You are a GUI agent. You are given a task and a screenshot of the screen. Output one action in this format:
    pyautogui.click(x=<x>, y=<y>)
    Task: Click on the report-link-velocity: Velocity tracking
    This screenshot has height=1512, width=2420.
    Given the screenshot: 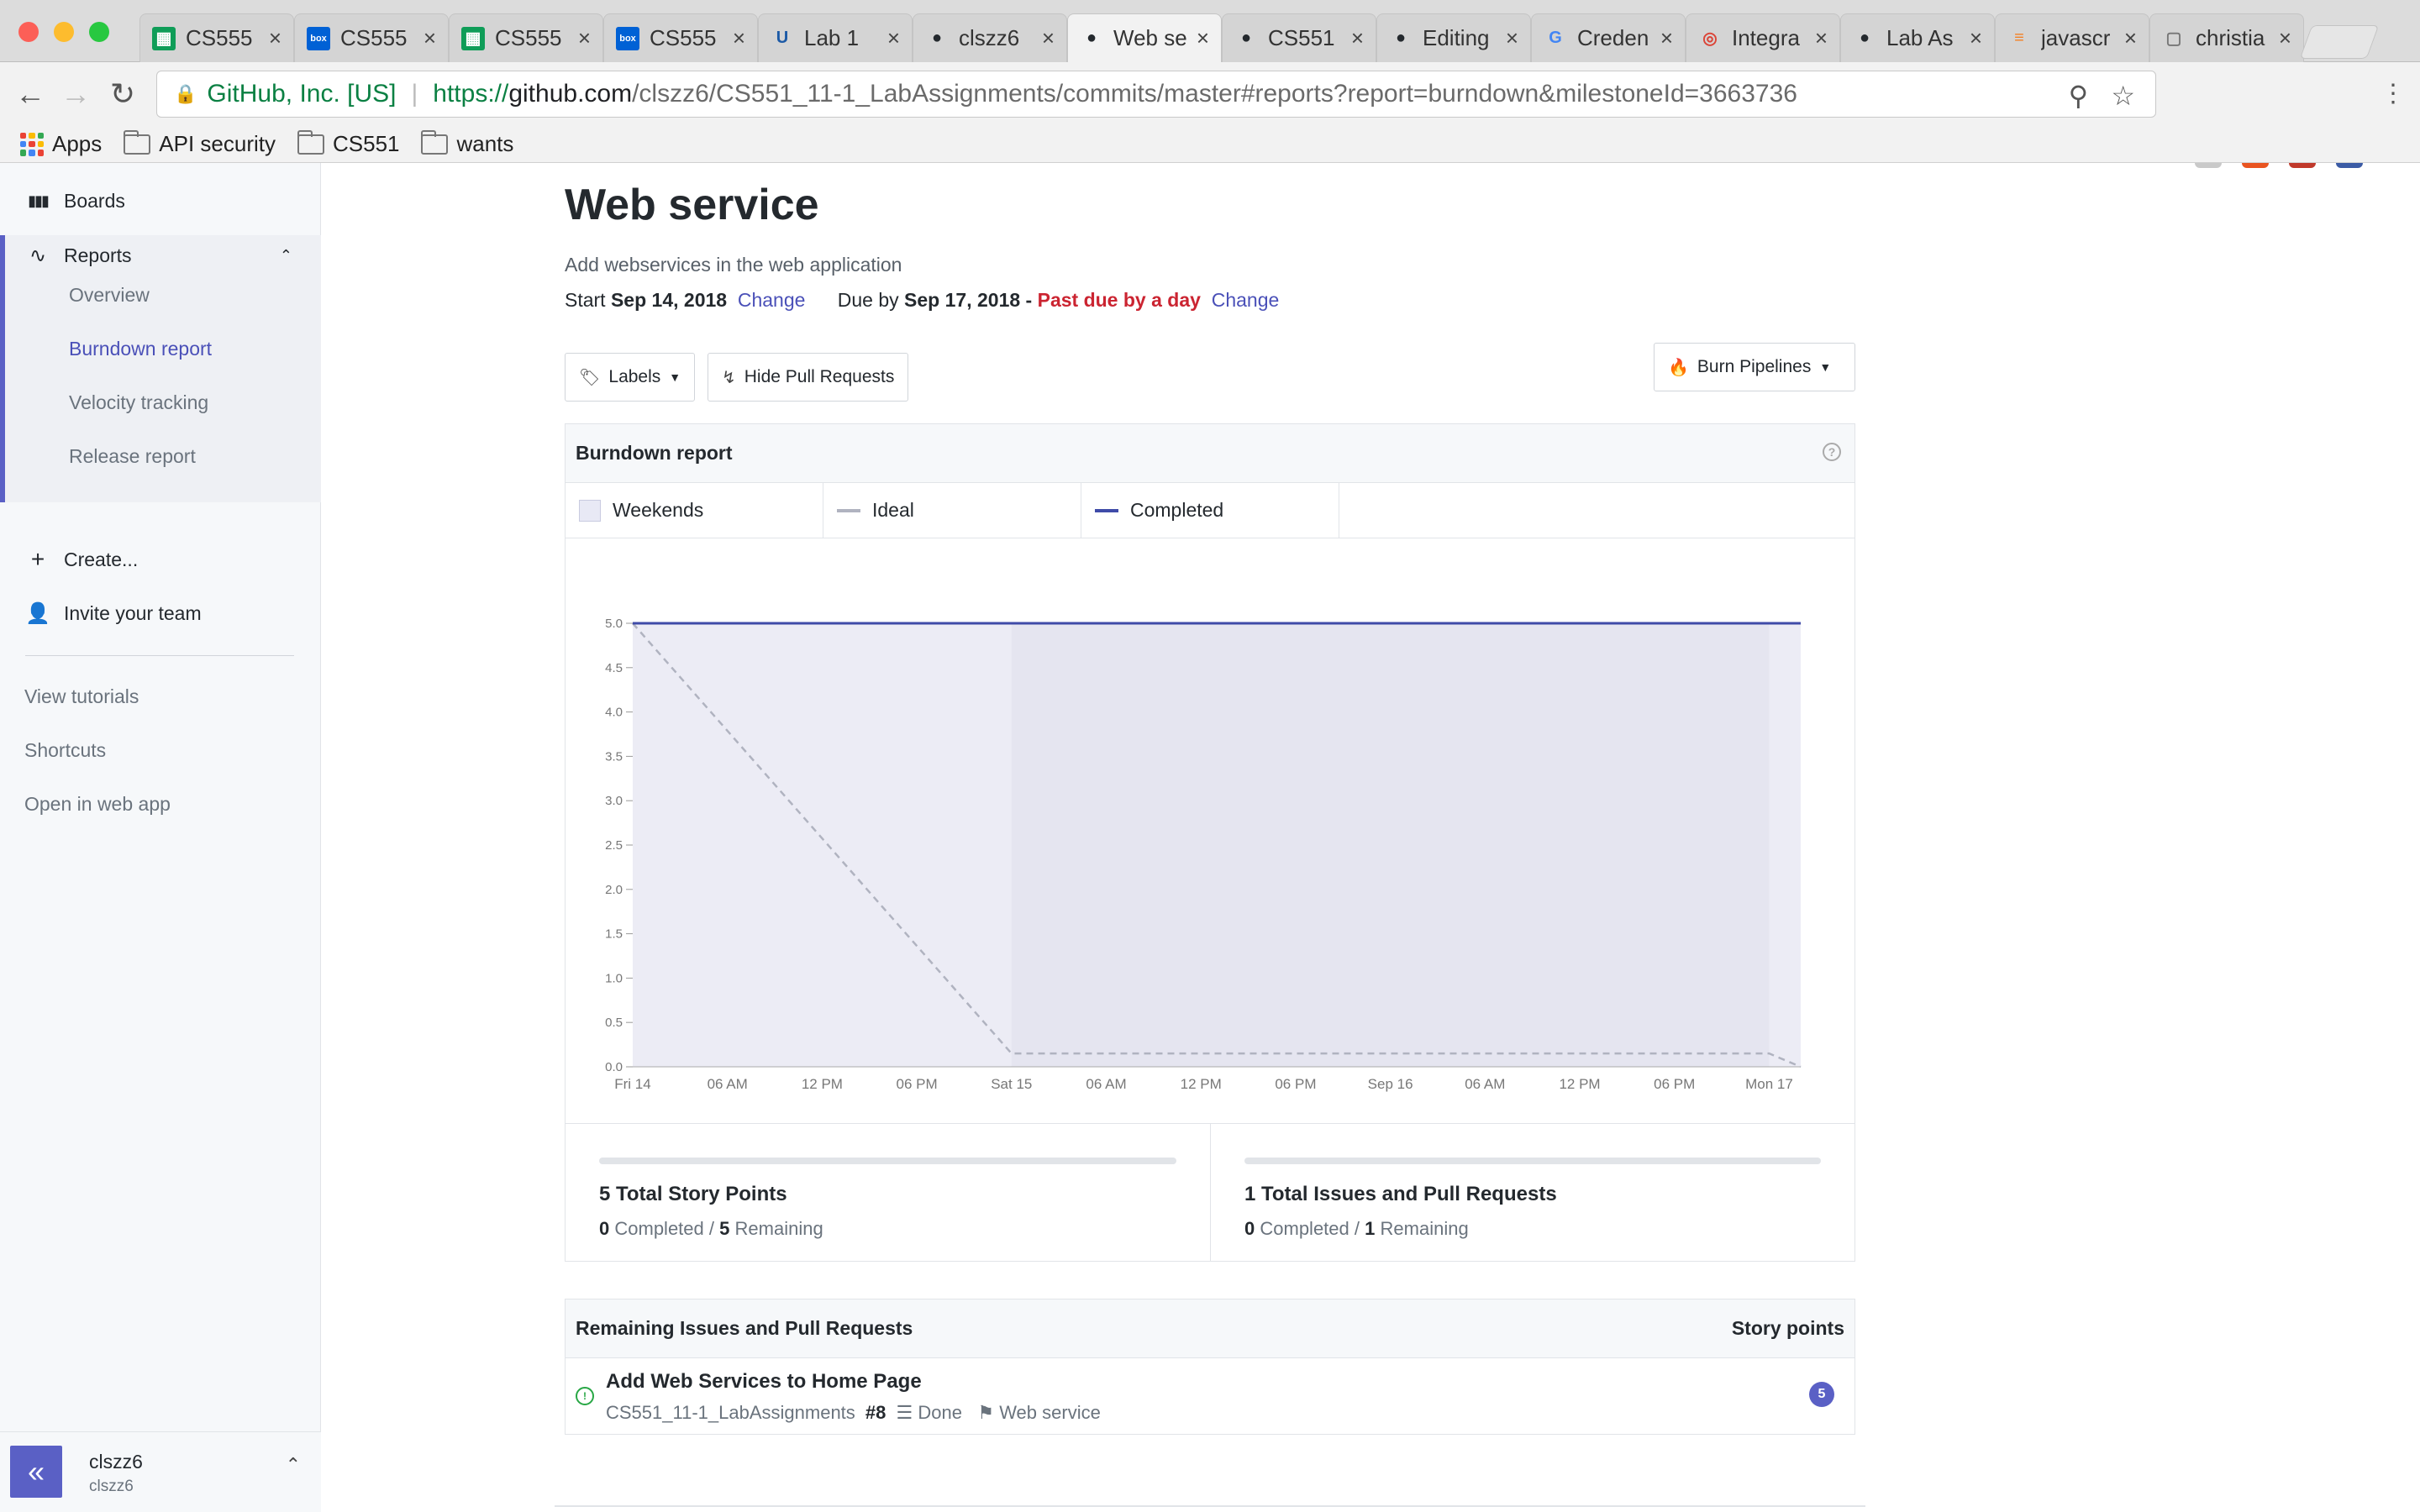 What is the action you would take?
    pyautogui.click(x=138, y=402)
    